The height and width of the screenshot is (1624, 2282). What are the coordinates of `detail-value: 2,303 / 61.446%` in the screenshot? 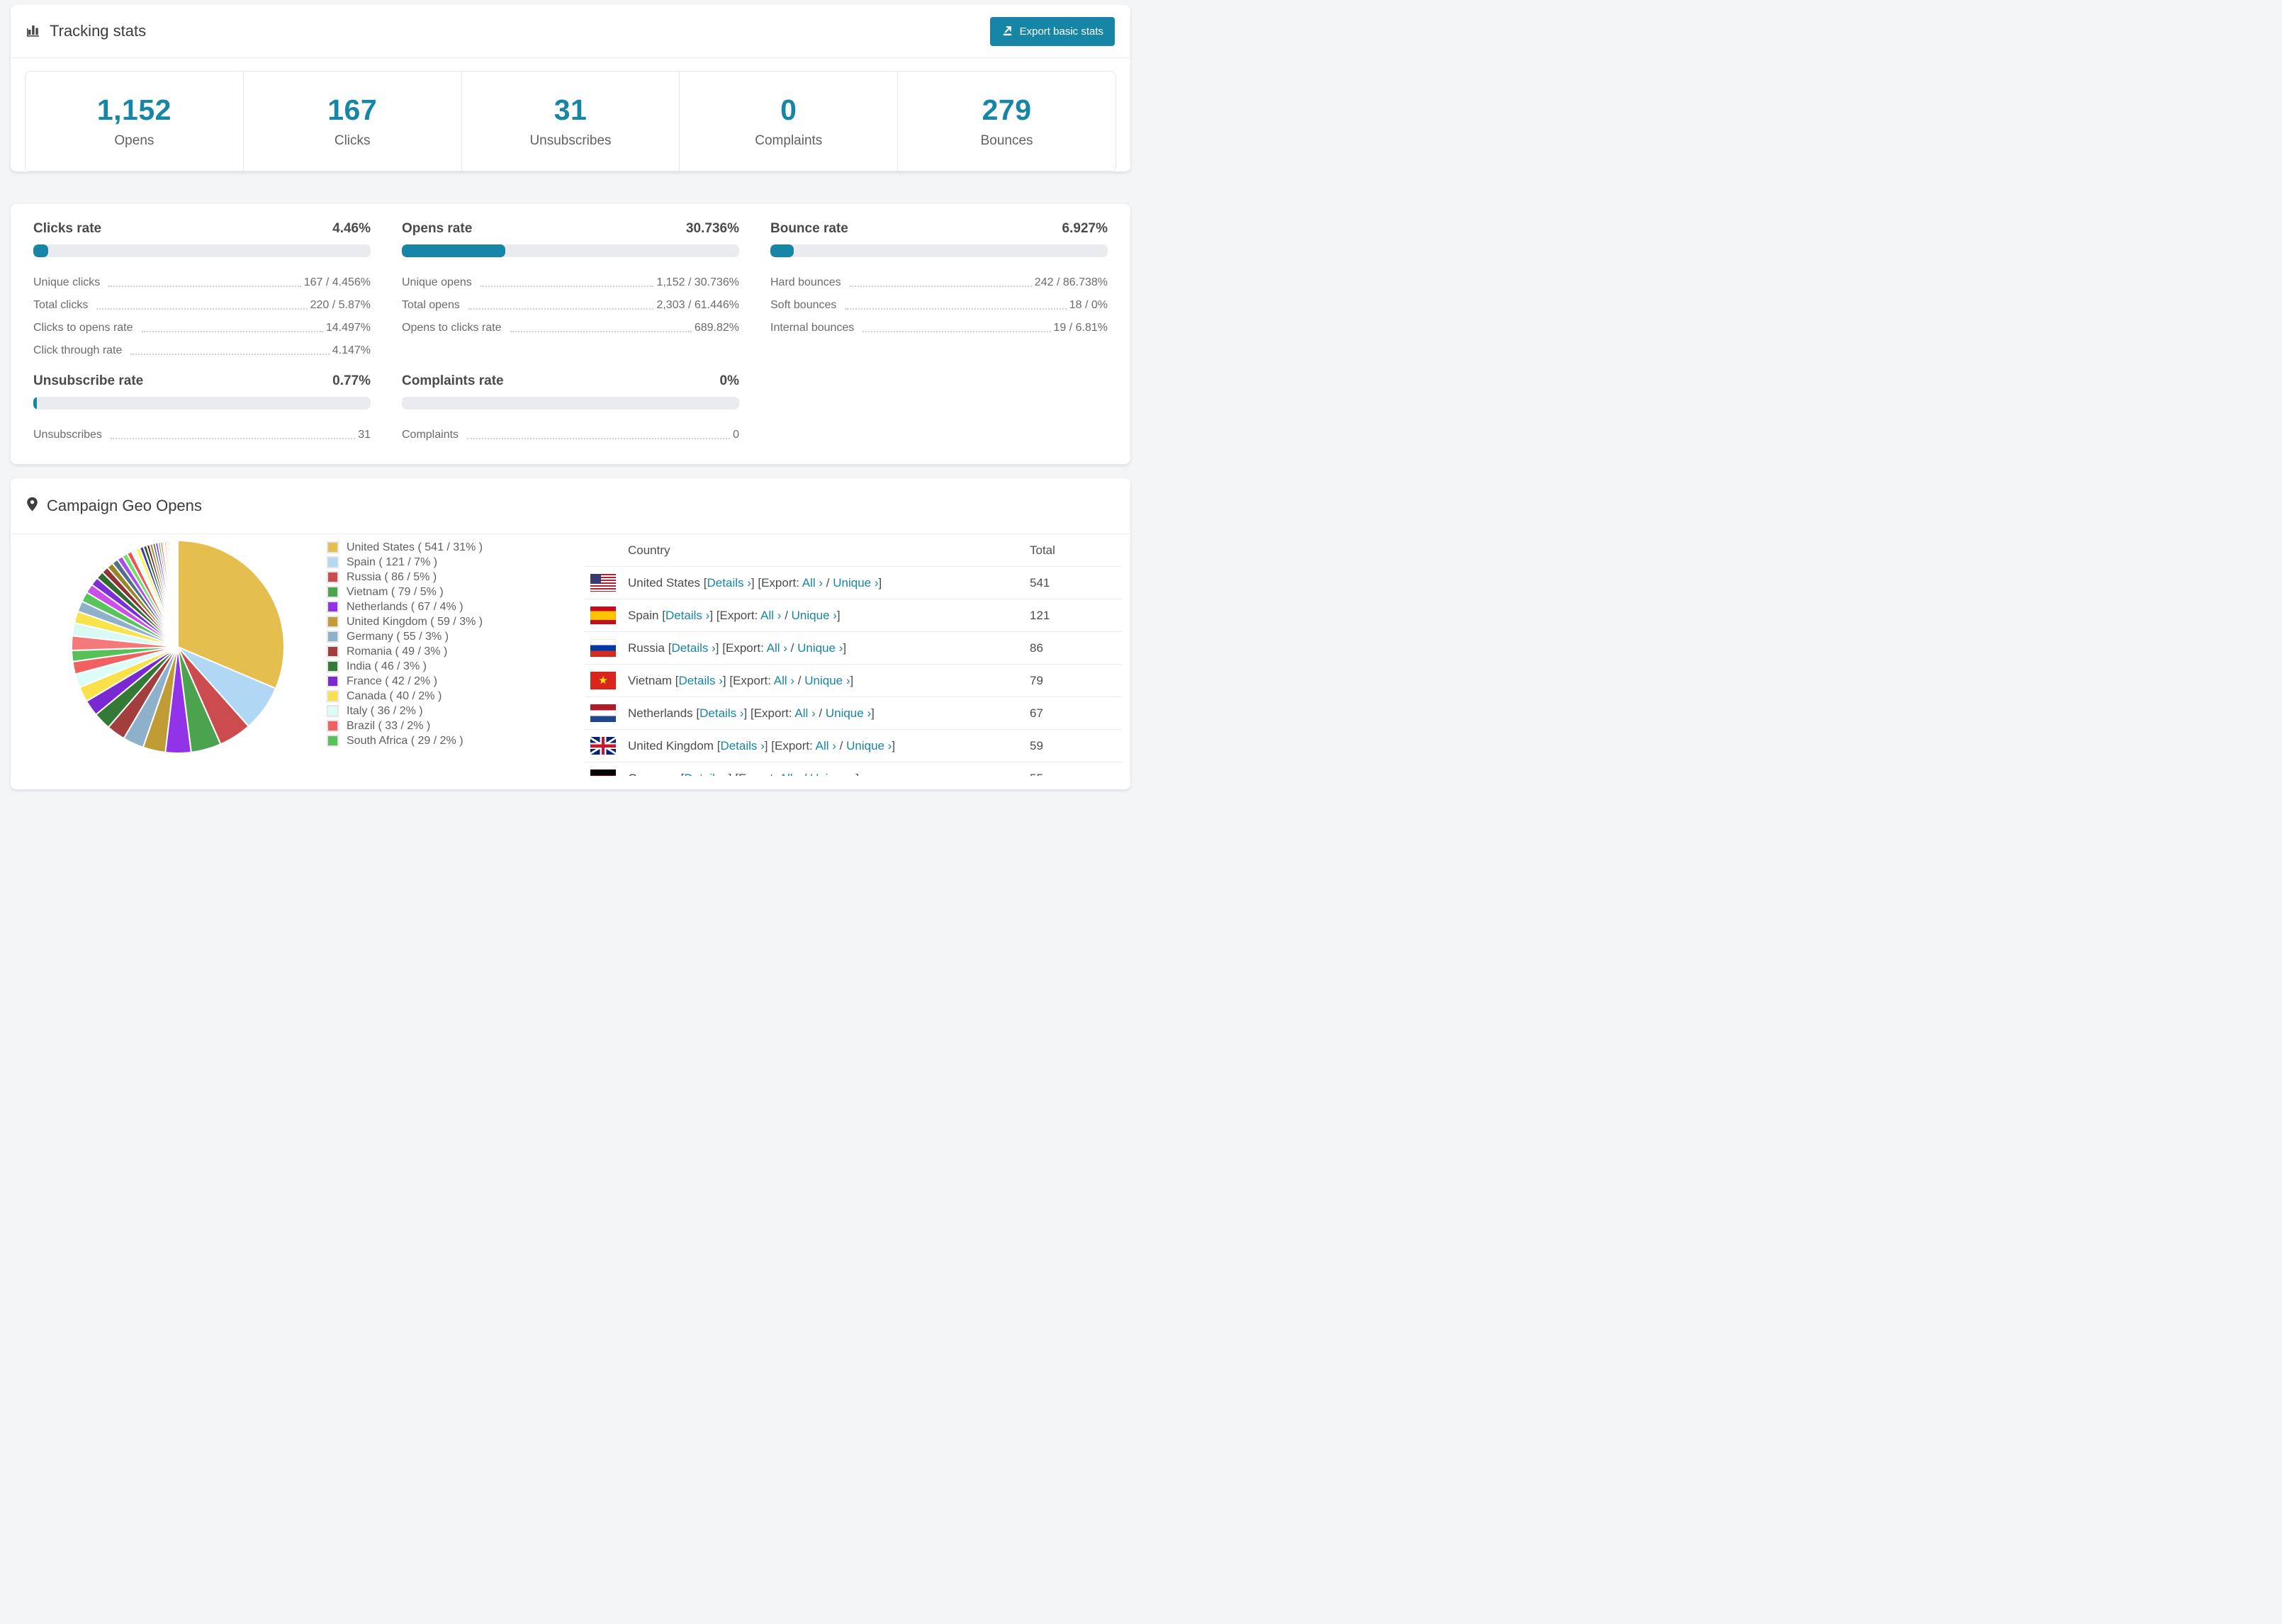 It's located at (697, 305).